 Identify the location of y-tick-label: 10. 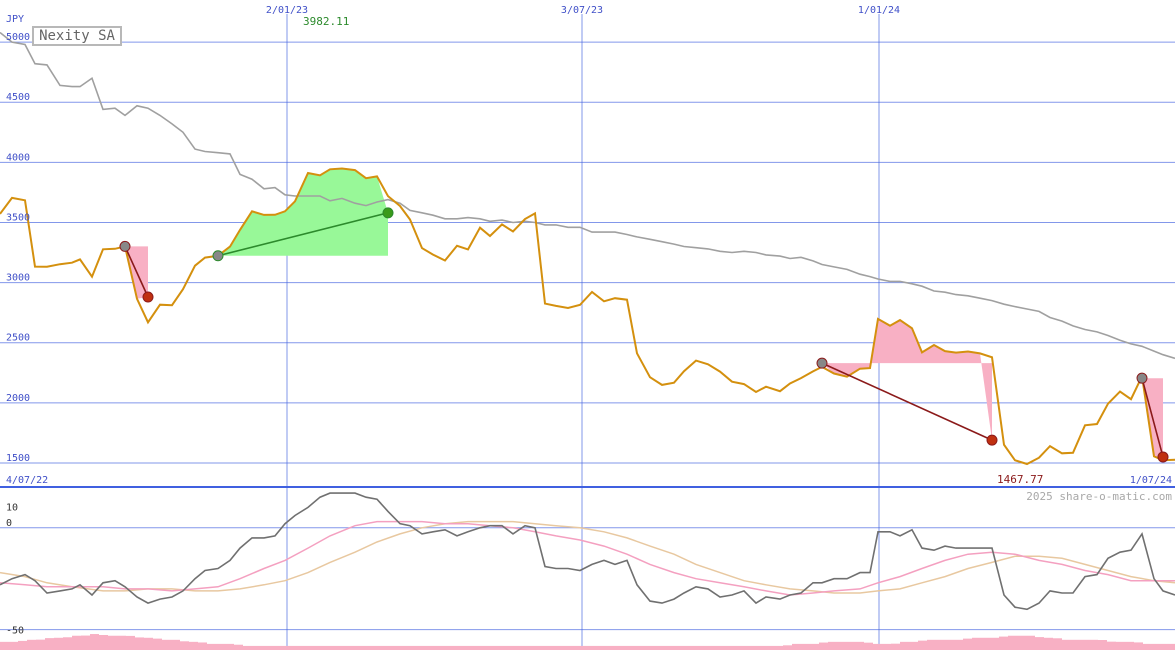
(12, 507).